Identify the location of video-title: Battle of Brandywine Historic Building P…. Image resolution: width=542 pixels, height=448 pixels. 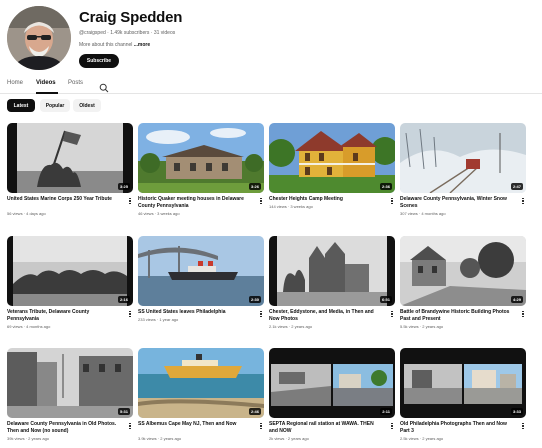
(457, 316).